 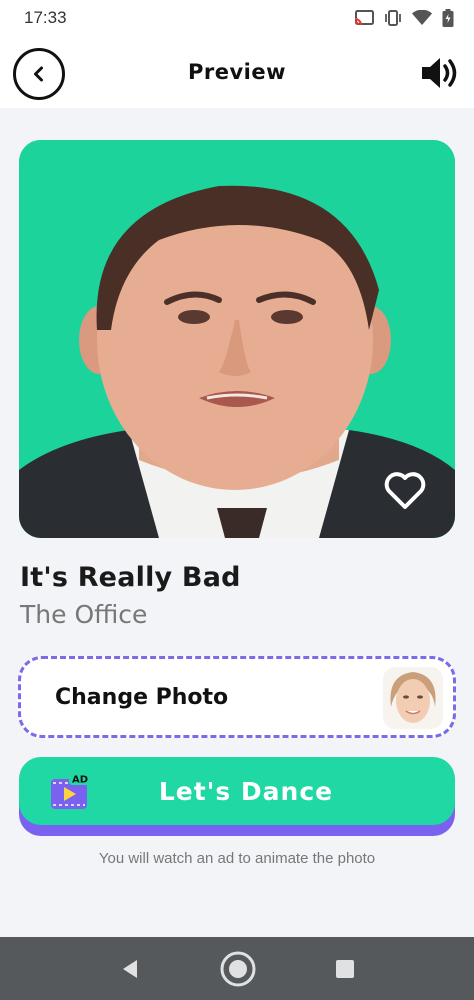 What do you see at coordinates (448, 18) in the screenshot?
I see `battery-icon` at bounding box center [448, 18].